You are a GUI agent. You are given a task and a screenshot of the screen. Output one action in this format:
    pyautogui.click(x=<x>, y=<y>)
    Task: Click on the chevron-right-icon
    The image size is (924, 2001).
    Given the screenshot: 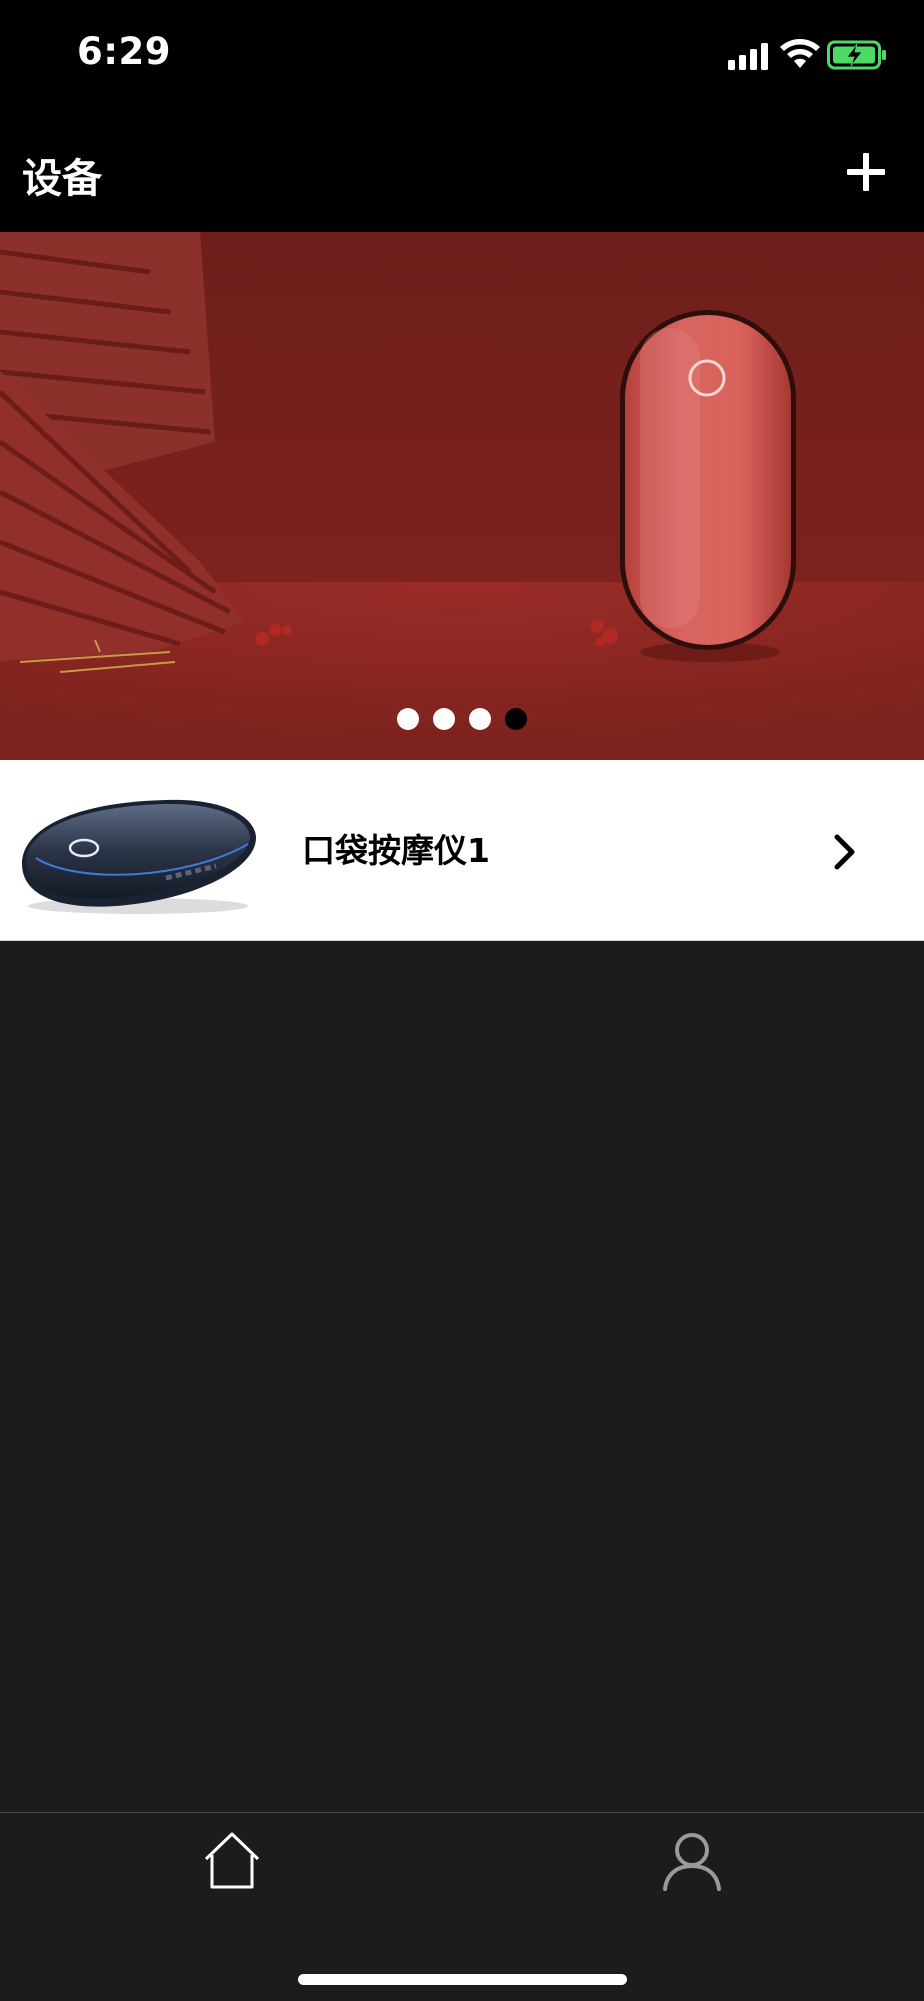 What is the action you would take?
    pyautogui.click(x=844, y=852)
    